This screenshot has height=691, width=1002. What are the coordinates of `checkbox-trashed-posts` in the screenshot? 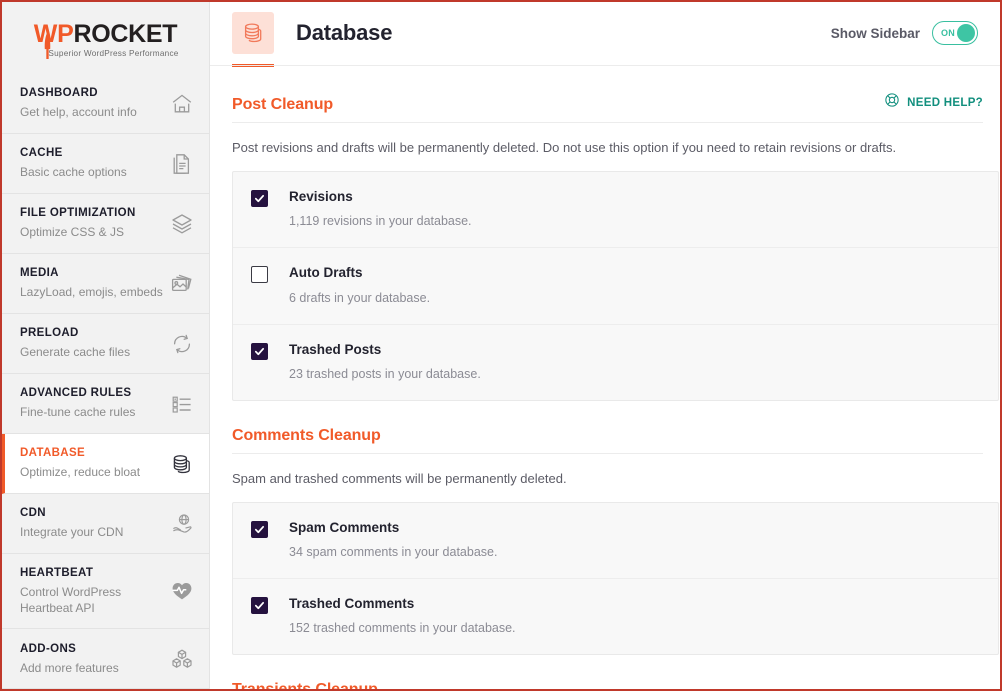 It's located at (259, 351).